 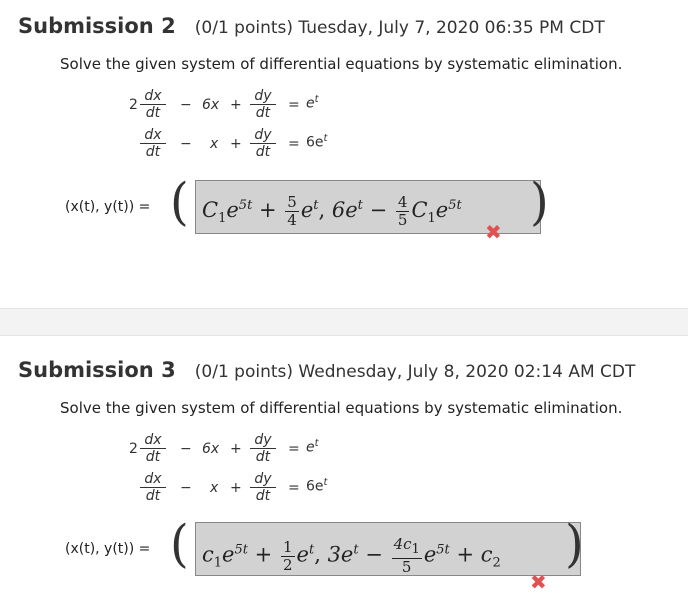 I want to click on answer-expression: C1e5t + 5 4 et, 6et − 4 5 C1e5t, so click(x=332, y=211).